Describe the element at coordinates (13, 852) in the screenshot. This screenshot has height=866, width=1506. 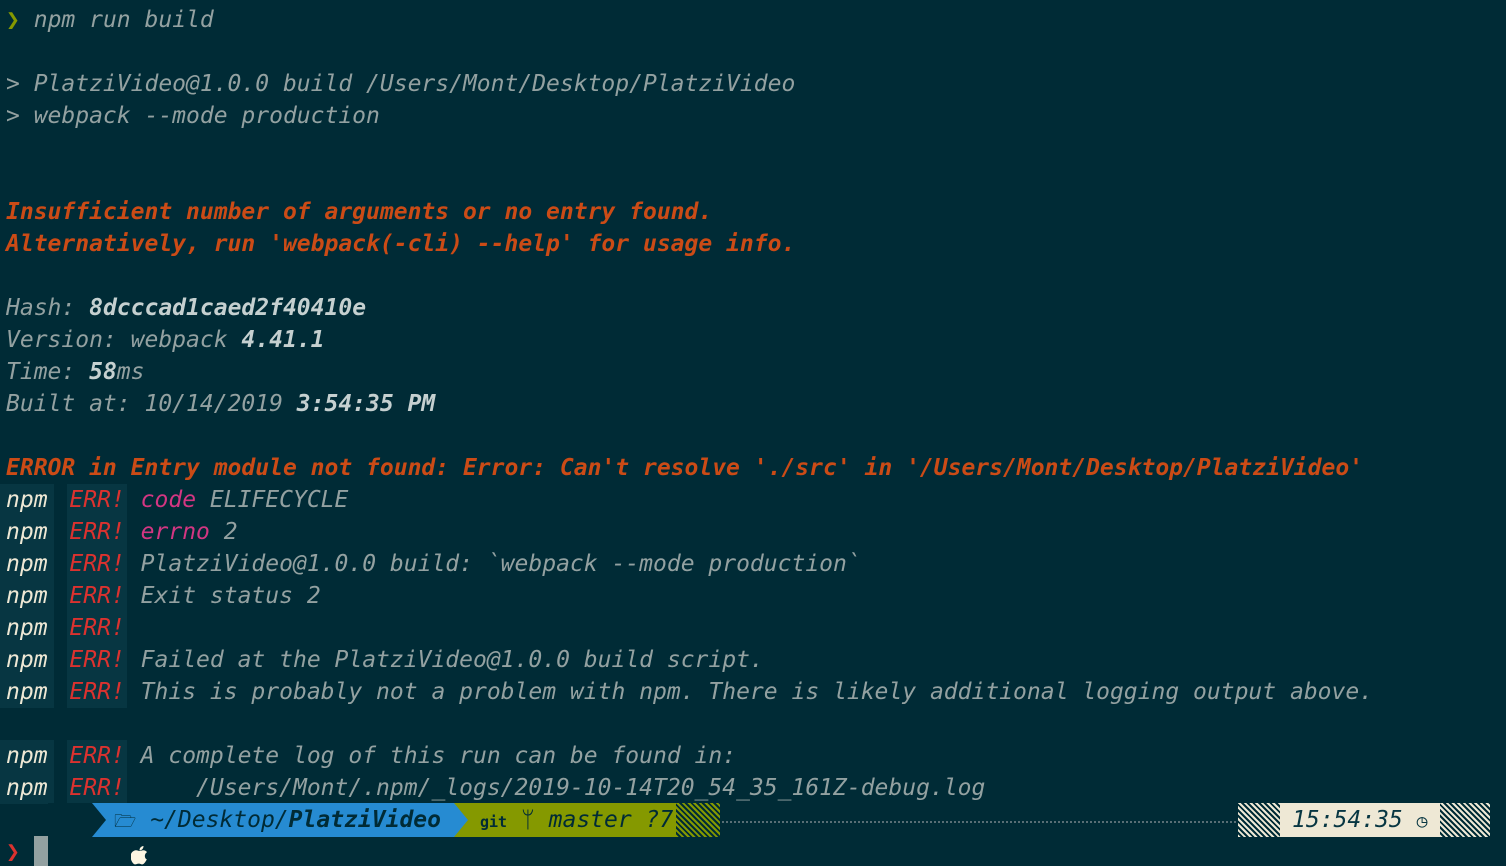
I see `prompt-symbol-error: ❯` at that location.